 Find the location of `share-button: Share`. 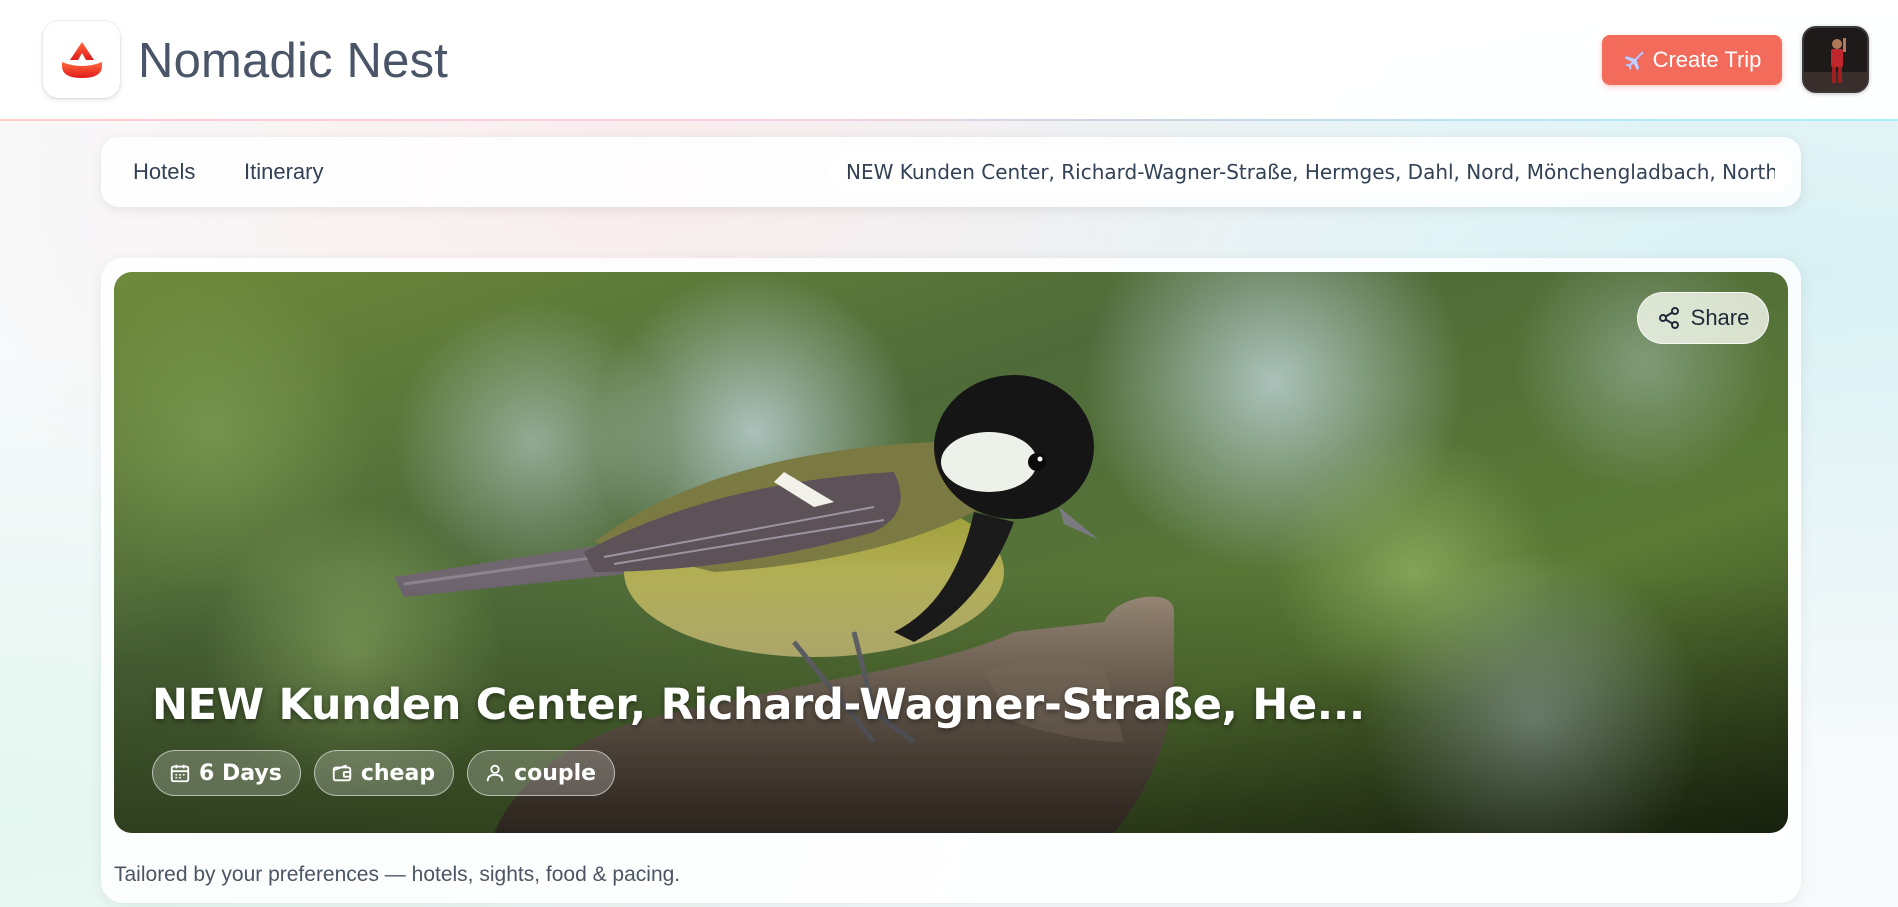

share-button: Share is located at coordinates (1703, 318).